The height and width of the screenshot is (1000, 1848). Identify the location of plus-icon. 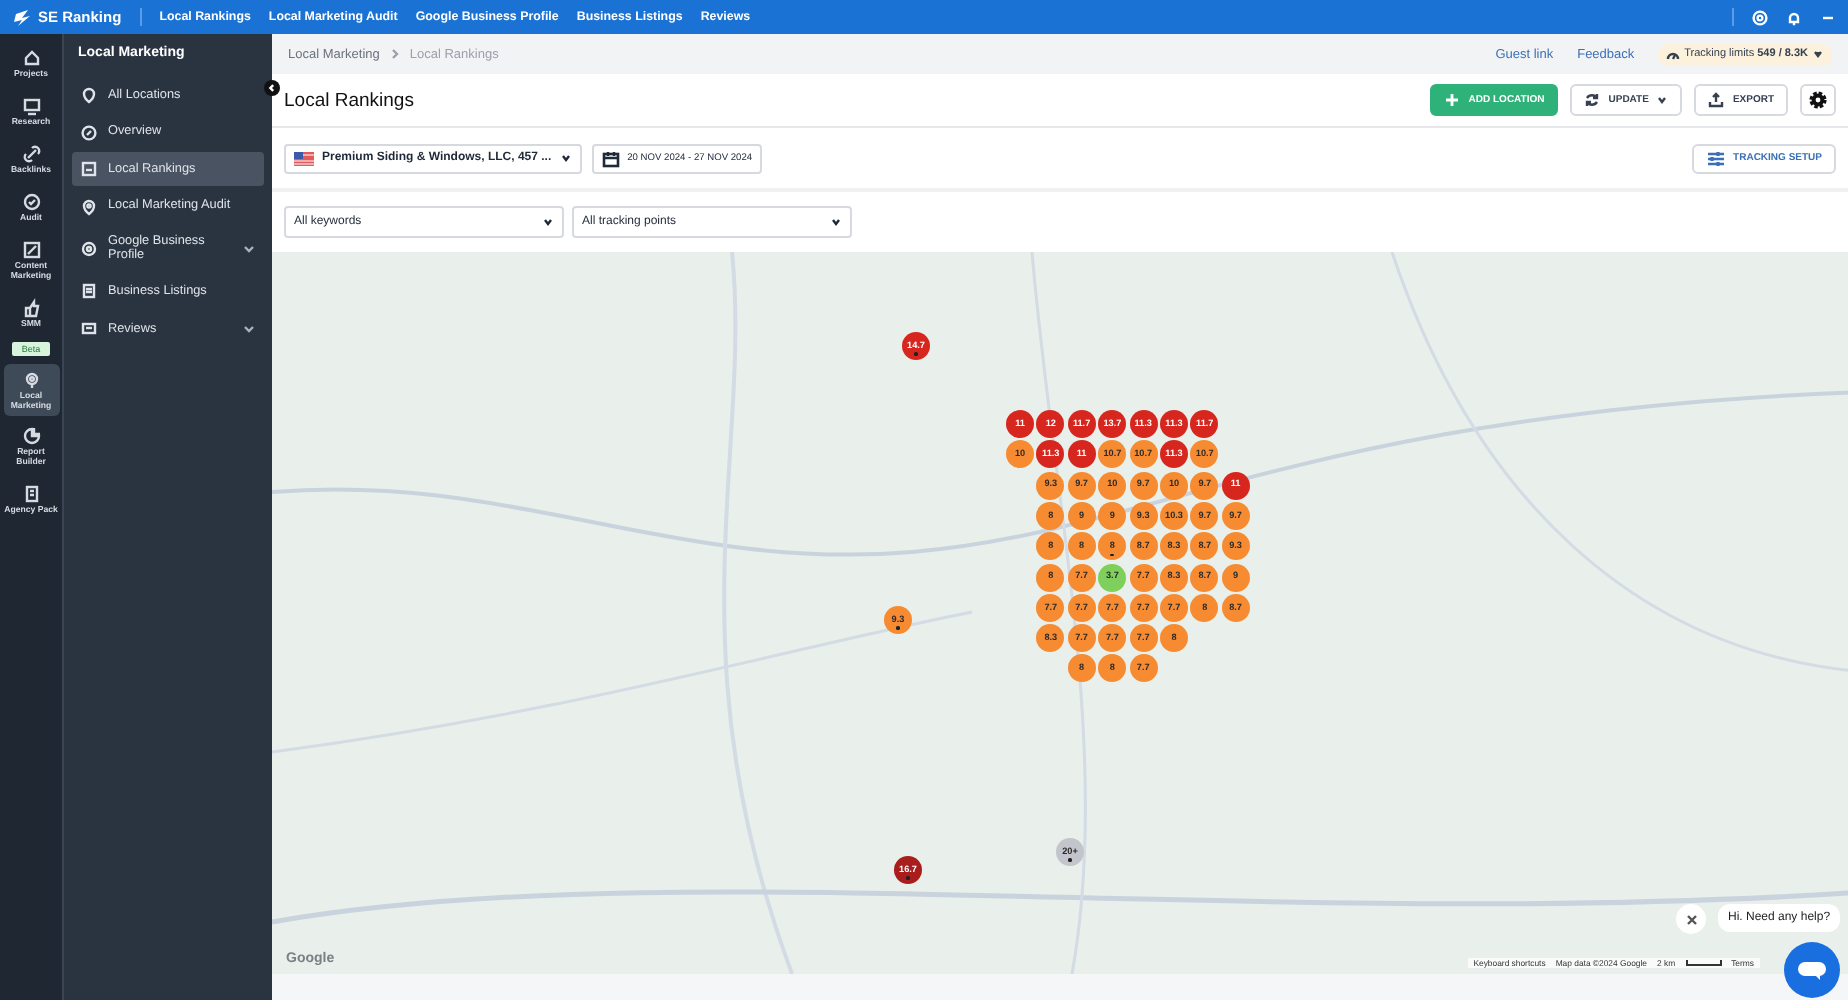
(1452, 100).